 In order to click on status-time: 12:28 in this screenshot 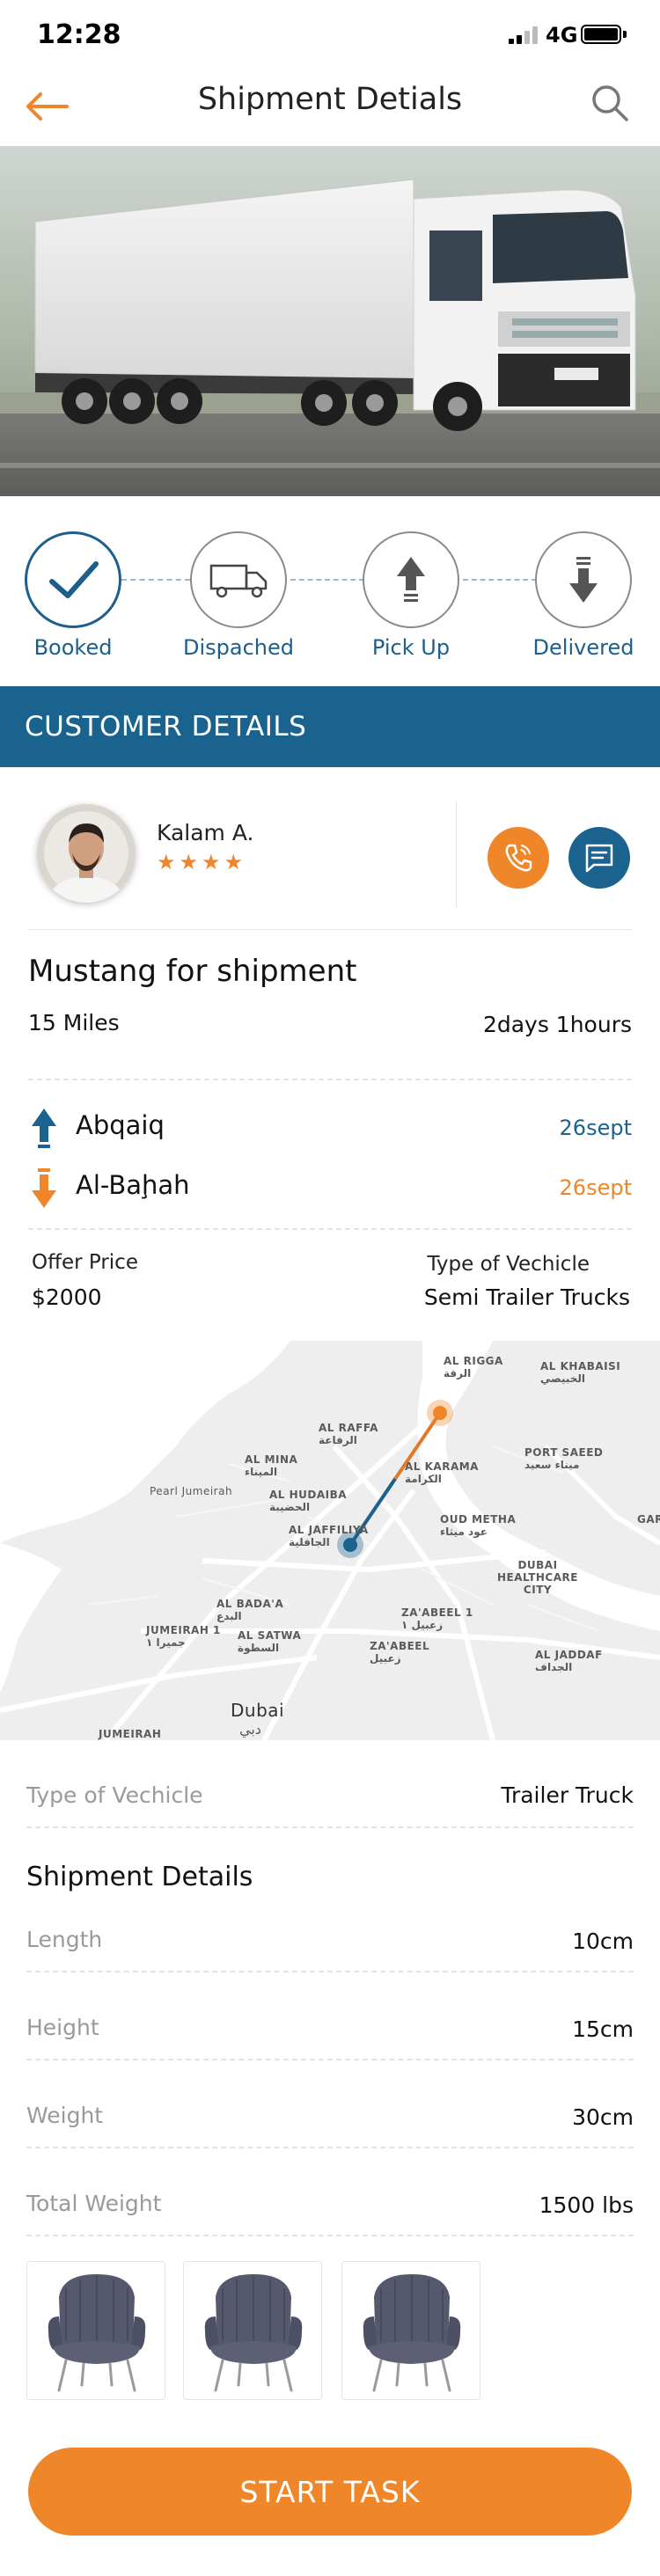, I will do `click(79, 34)`.